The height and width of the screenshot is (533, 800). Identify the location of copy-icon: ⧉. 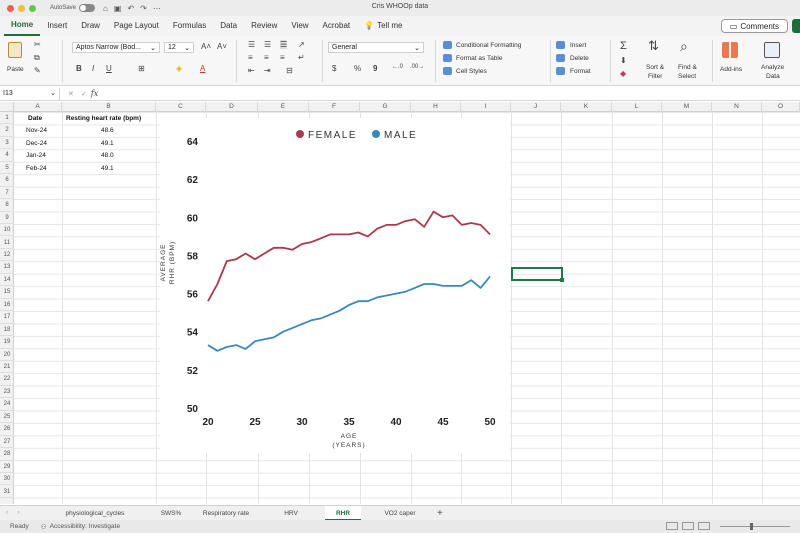
(37, 58).